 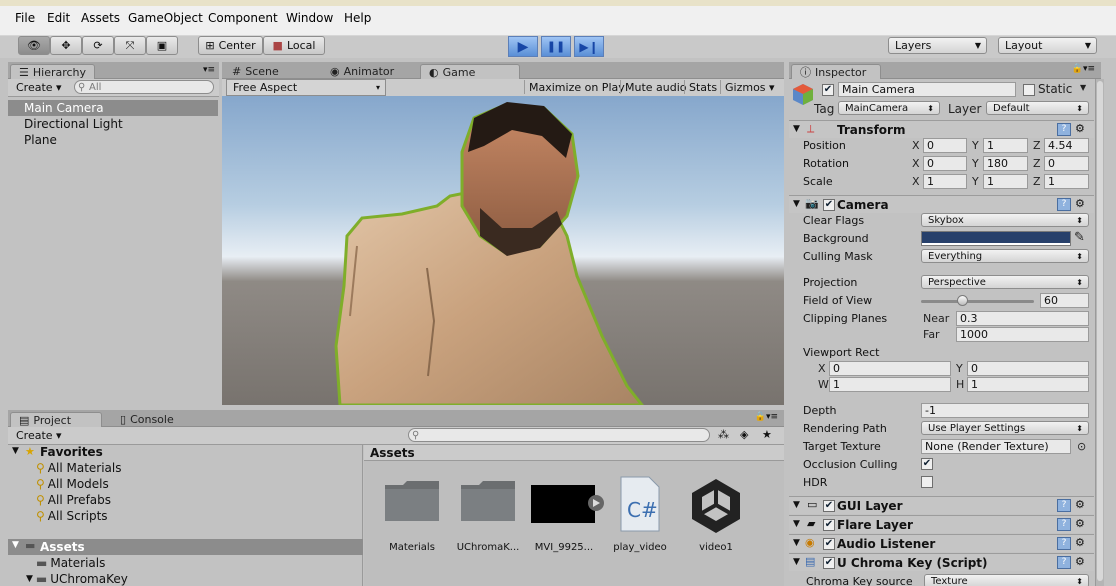 I want to click on favorite-star-icon: ★, so click(x=767, y=434).